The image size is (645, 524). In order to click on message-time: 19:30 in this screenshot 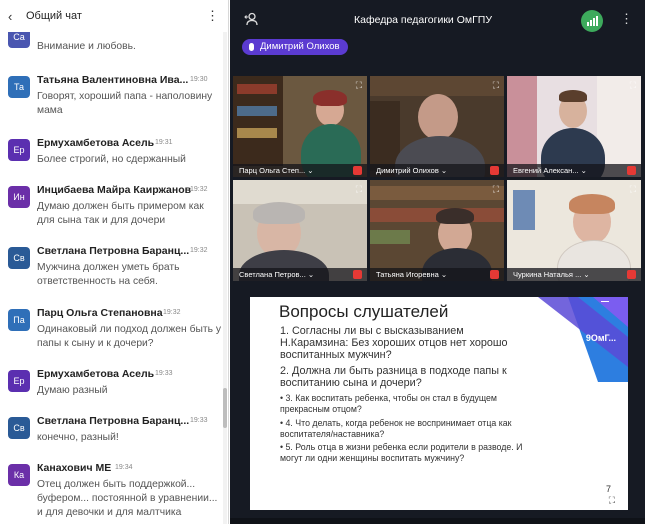, I will do `click(199, 79)`.